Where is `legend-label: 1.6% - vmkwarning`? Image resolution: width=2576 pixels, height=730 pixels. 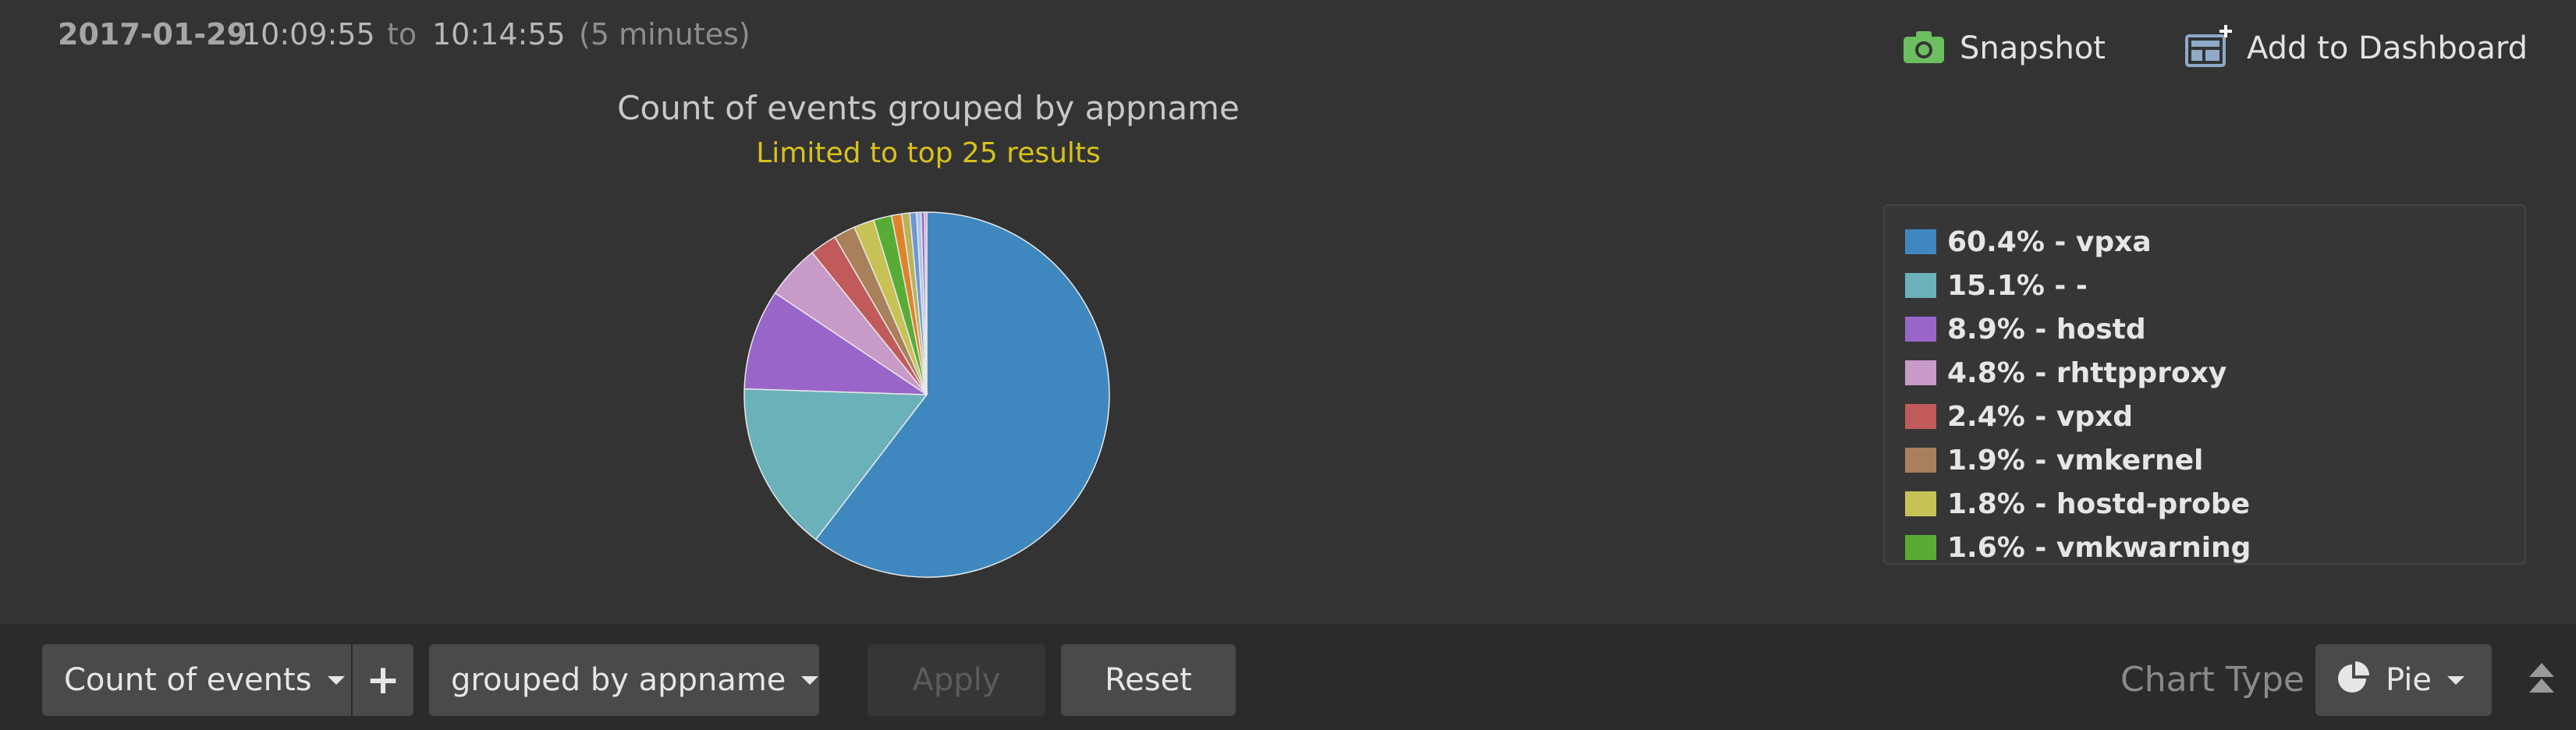
legend-label: 1.6% - vmkwarning is located at coordinates (2099, 547).